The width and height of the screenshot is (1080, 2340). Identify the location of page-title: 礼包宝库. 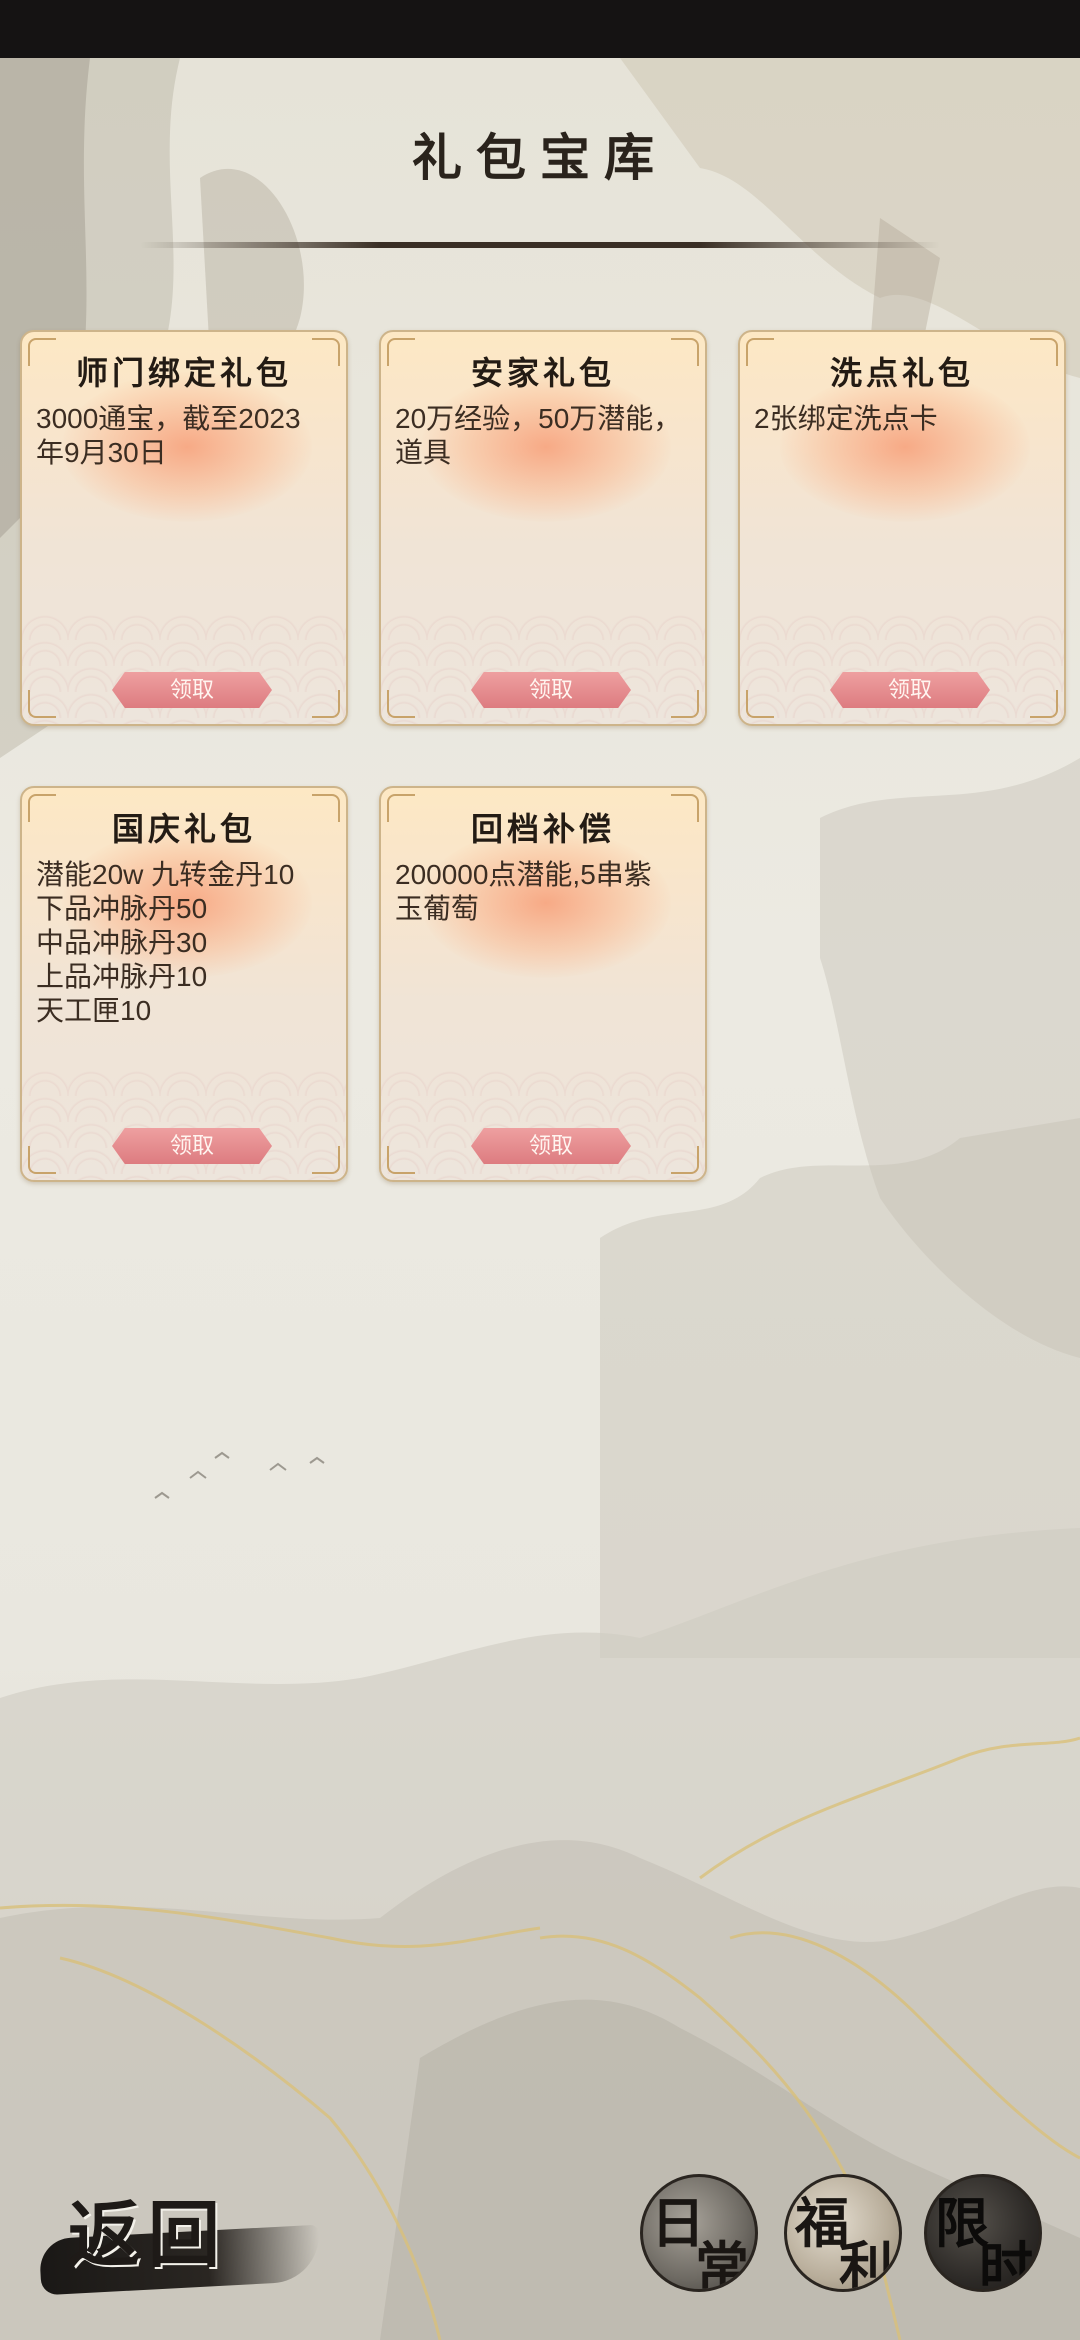
(540, 157).